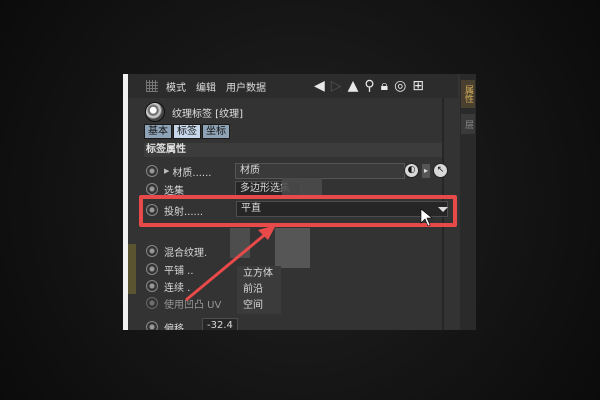 This screenshot has height=400, width=600. I want to click on arrow-line, so click(227, 266).